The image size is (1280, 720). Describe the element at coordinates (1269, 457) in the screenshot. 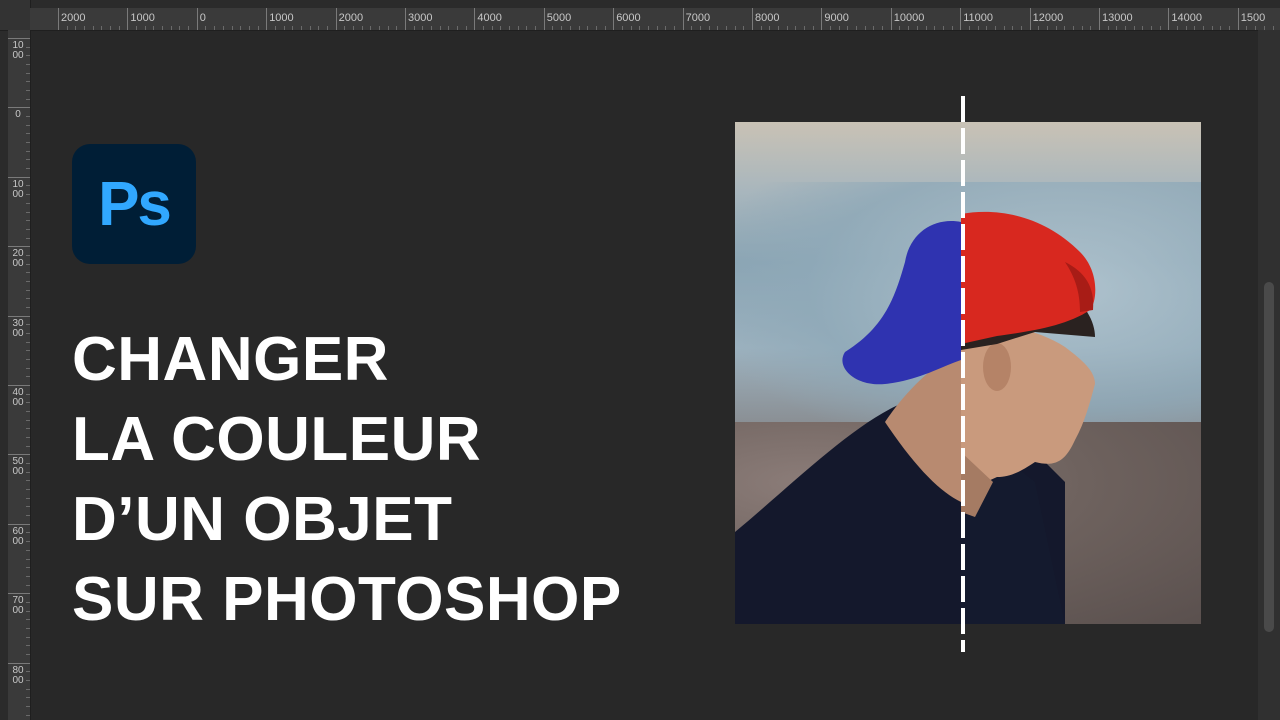

I see `scrollbar-thumb` at that location.